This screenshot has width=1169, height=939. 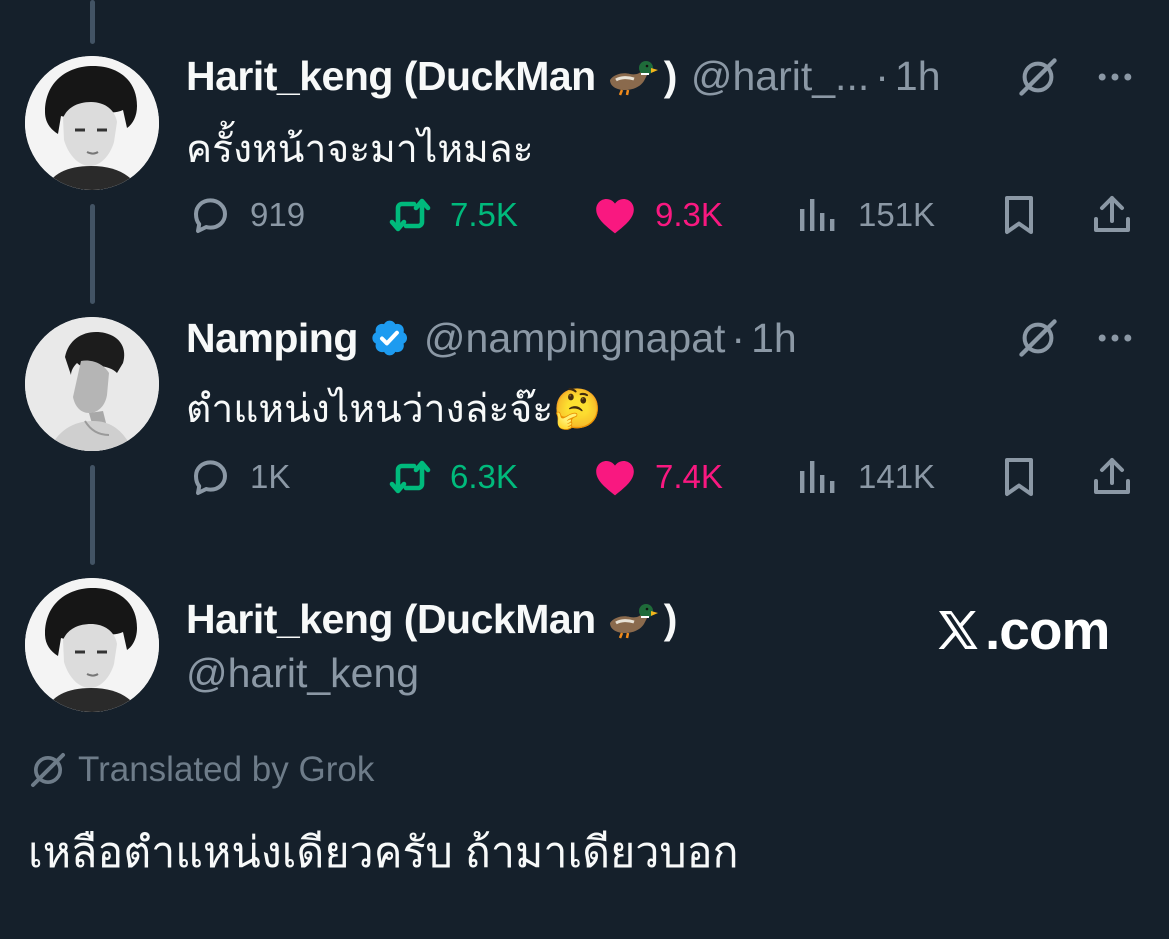 I want to click on tweet-actions: 1K 6.3K 7.4K 141K, so click(x=666, y=477).